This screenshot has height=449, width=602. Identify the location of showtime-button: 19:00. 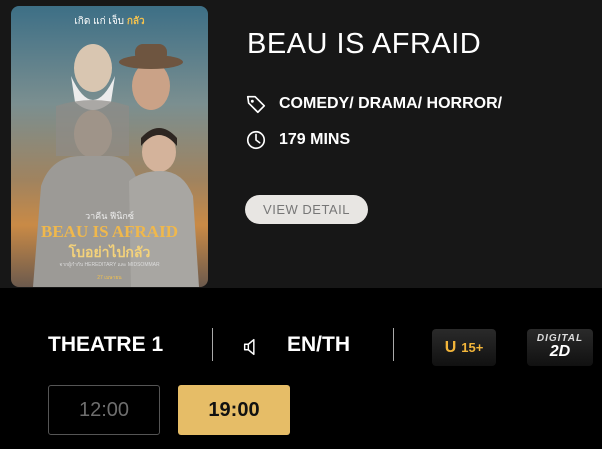
(234, 410).